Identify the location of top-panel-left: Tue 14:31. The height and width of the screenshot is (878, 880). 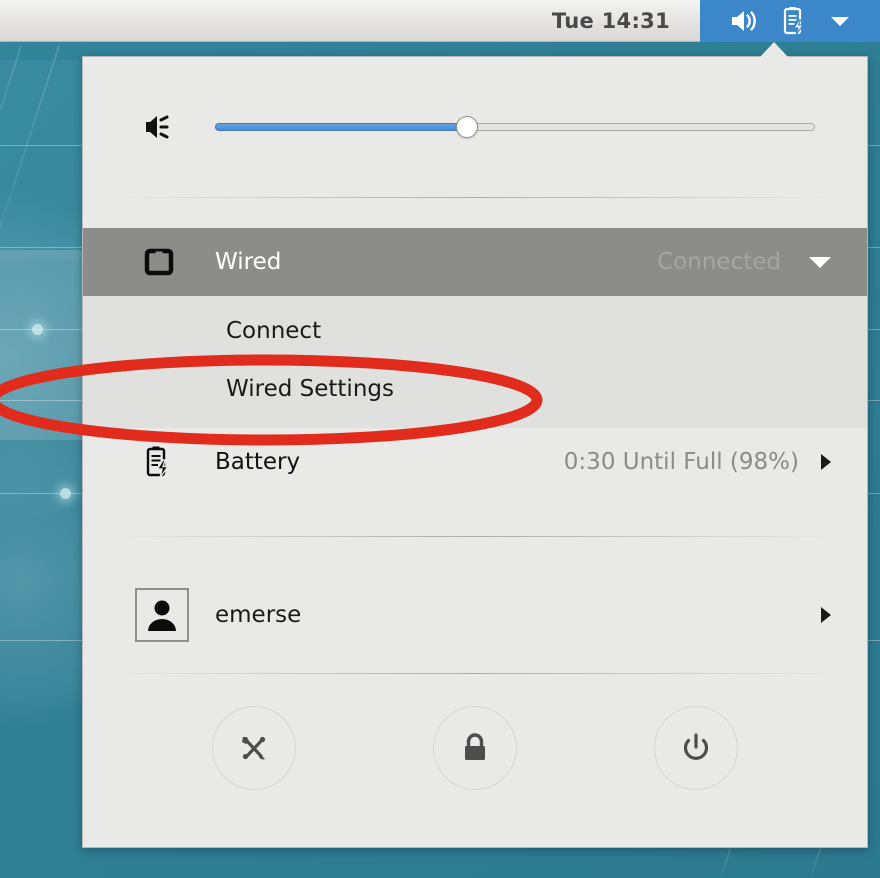
(350, 21).